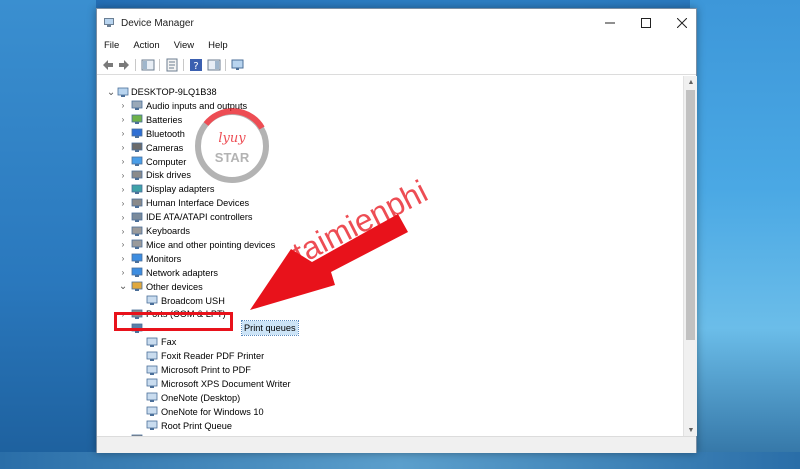 The height and width of the screenshot is (469, 800). What do you see at coordinates (168, 231) in the screenshot?
I see `tree-item-label: Keyboards` at bounding box center [168, 231].